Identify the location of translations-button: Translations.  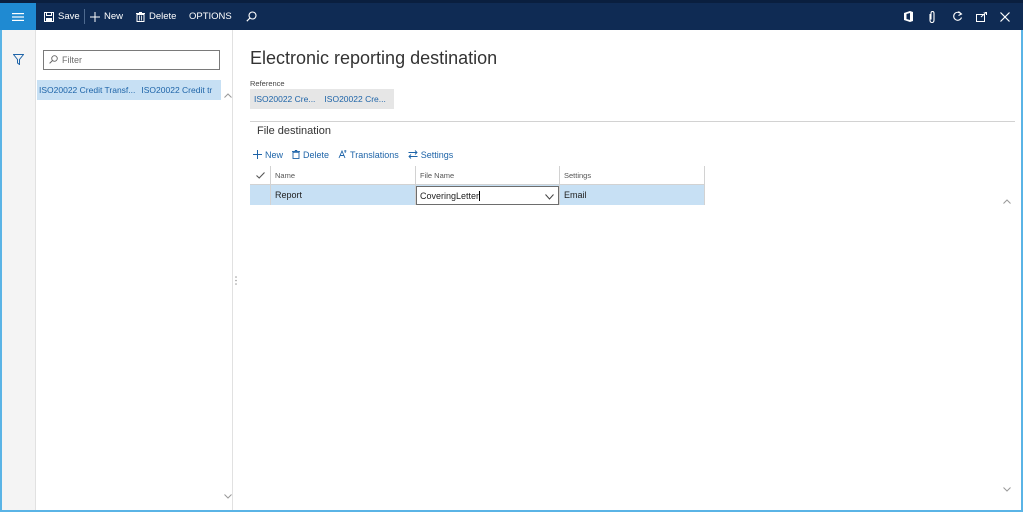
(368, 155).